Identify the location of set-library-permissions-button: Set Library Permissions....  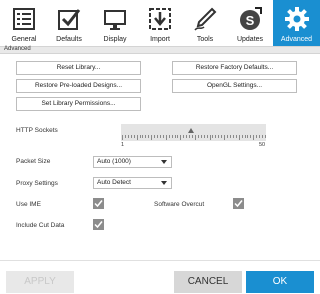
(78, 104).